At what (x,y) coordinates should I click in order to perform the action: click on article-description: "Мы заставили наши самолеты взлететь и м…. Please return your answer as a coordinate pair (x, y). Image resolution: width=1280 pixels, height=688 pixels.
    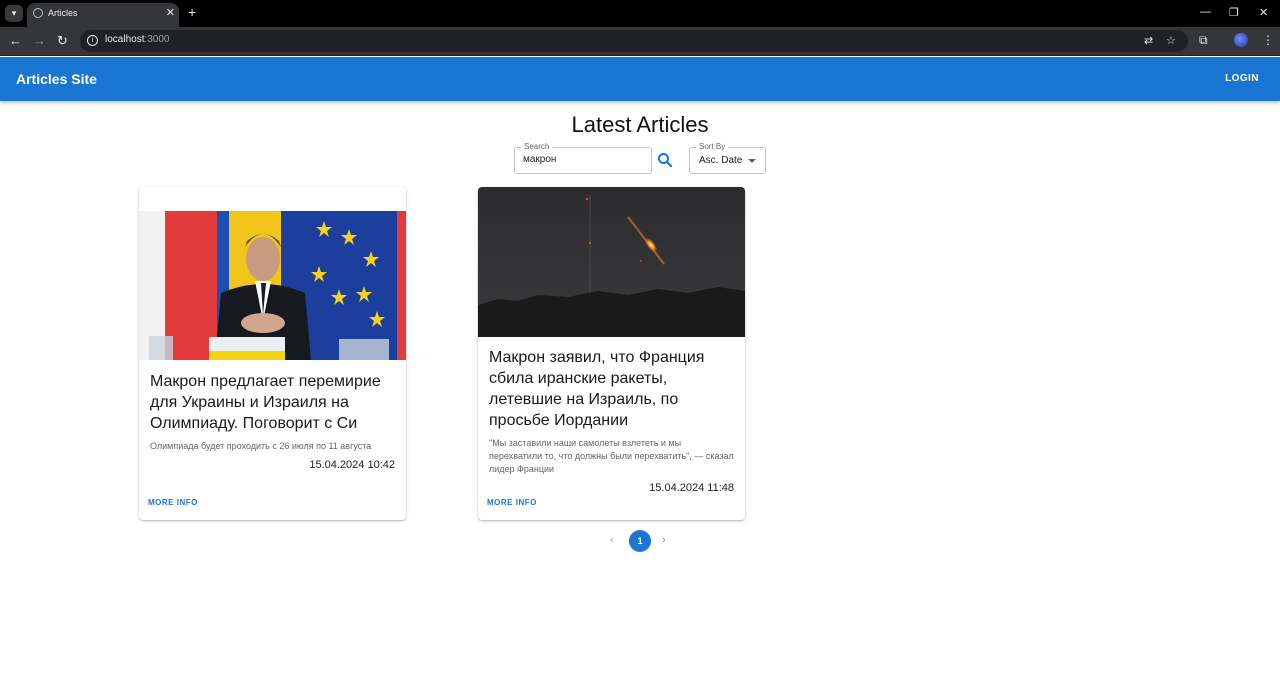
    Looking at the image, I should click on (611, 456).